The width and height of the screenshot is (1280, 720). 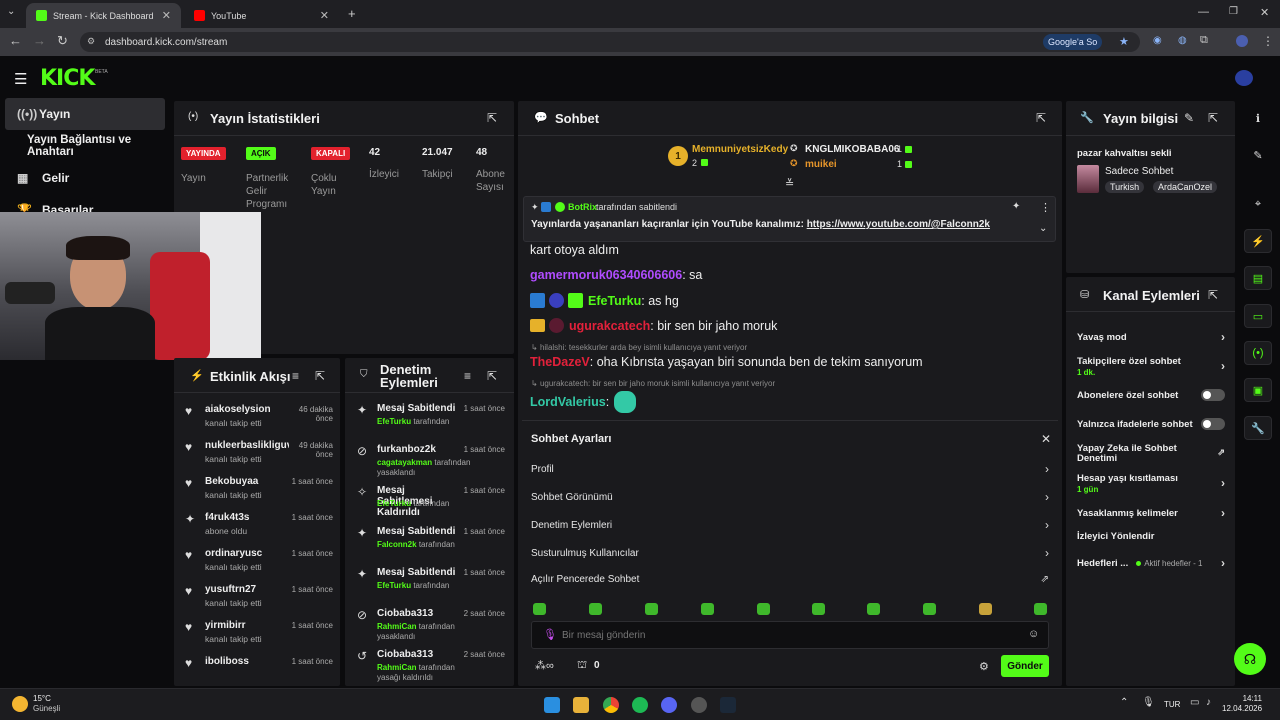 I want to click on emotes-only-toggle, so click(x=1213, y=424).